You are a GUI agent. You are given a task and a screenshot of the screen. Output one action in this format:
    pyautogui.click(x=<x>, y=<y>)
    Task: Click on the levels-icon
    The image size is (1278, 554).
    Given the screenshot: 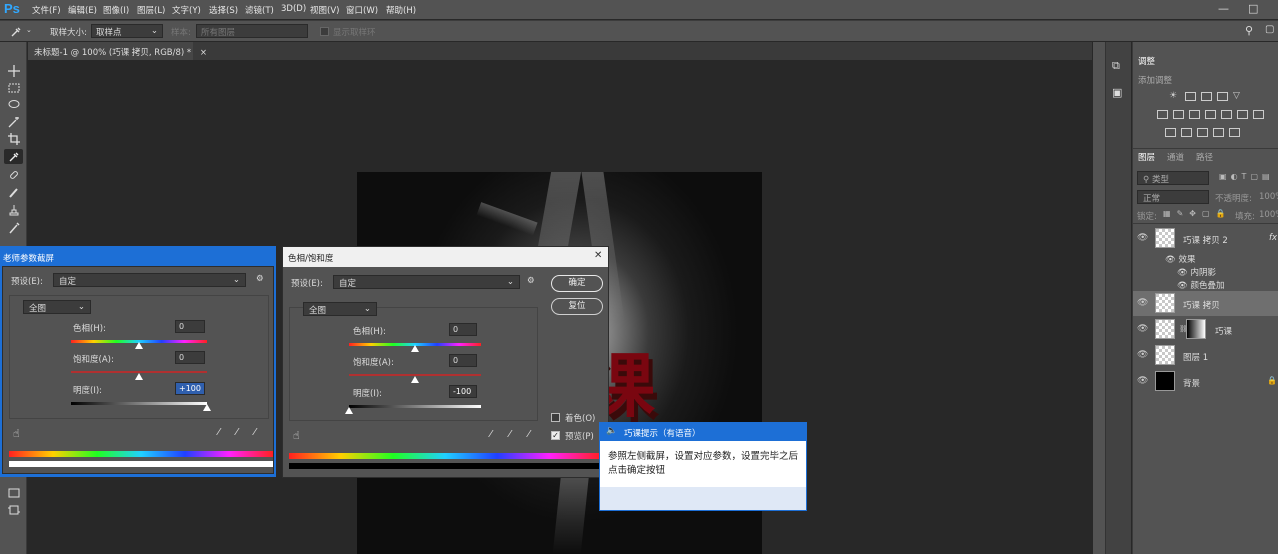 What is the action you would take?
    pyautogui.click(x=1190, y=96)
    